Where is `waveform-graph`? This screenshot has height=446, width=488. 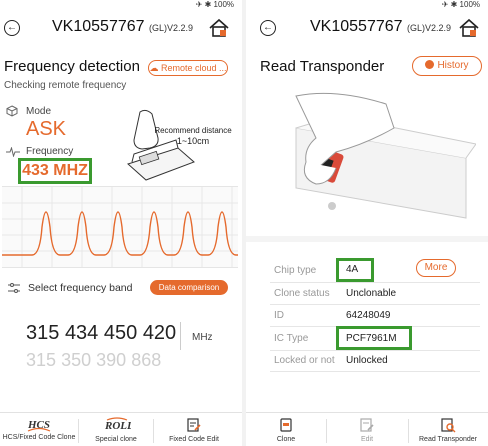
waveform-graph is located at coordinates (120, 227).